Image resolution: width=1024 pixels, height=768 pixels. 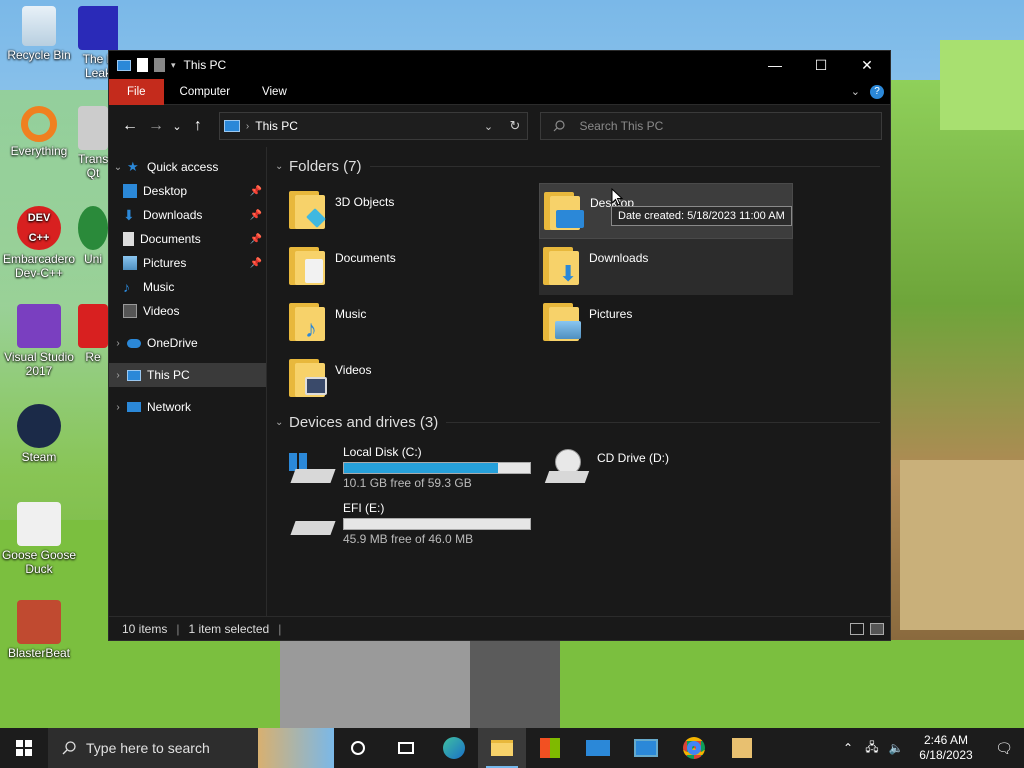 I want to click on sidebar-item-this-pc: › This PC, so click(x=187, y=375).